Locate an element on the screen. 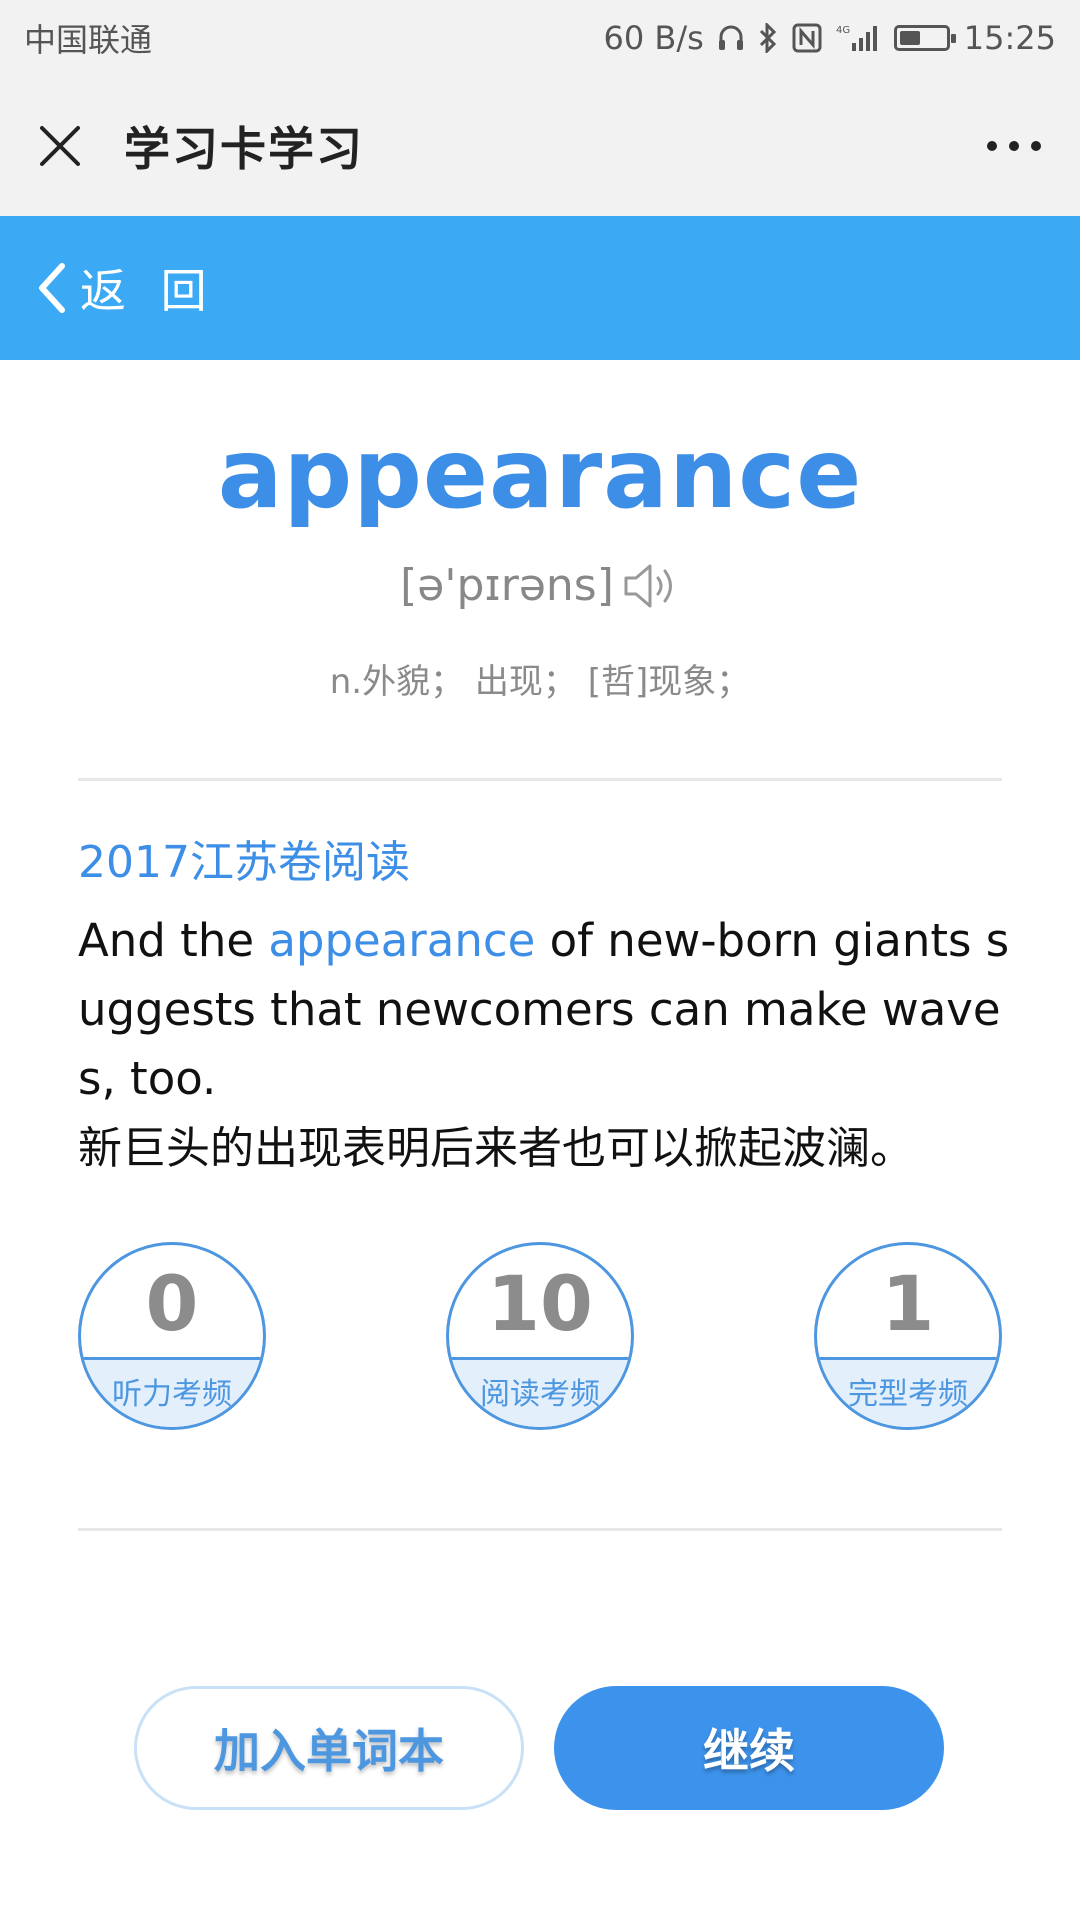 This screenshot has height=1920, width=1080. more-icon is located at coordinates (1014, 146).